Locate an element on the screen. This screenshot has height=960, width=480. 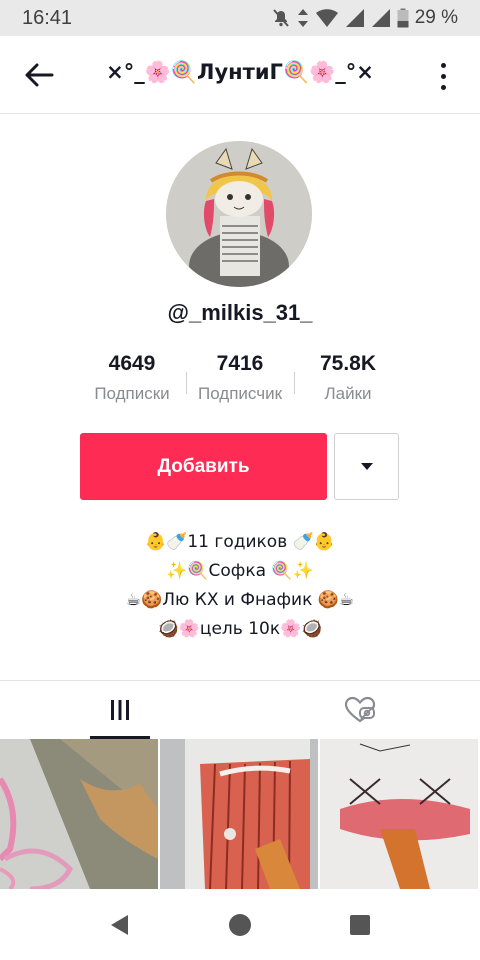
tab-liked is located at coordinates (360, 710).